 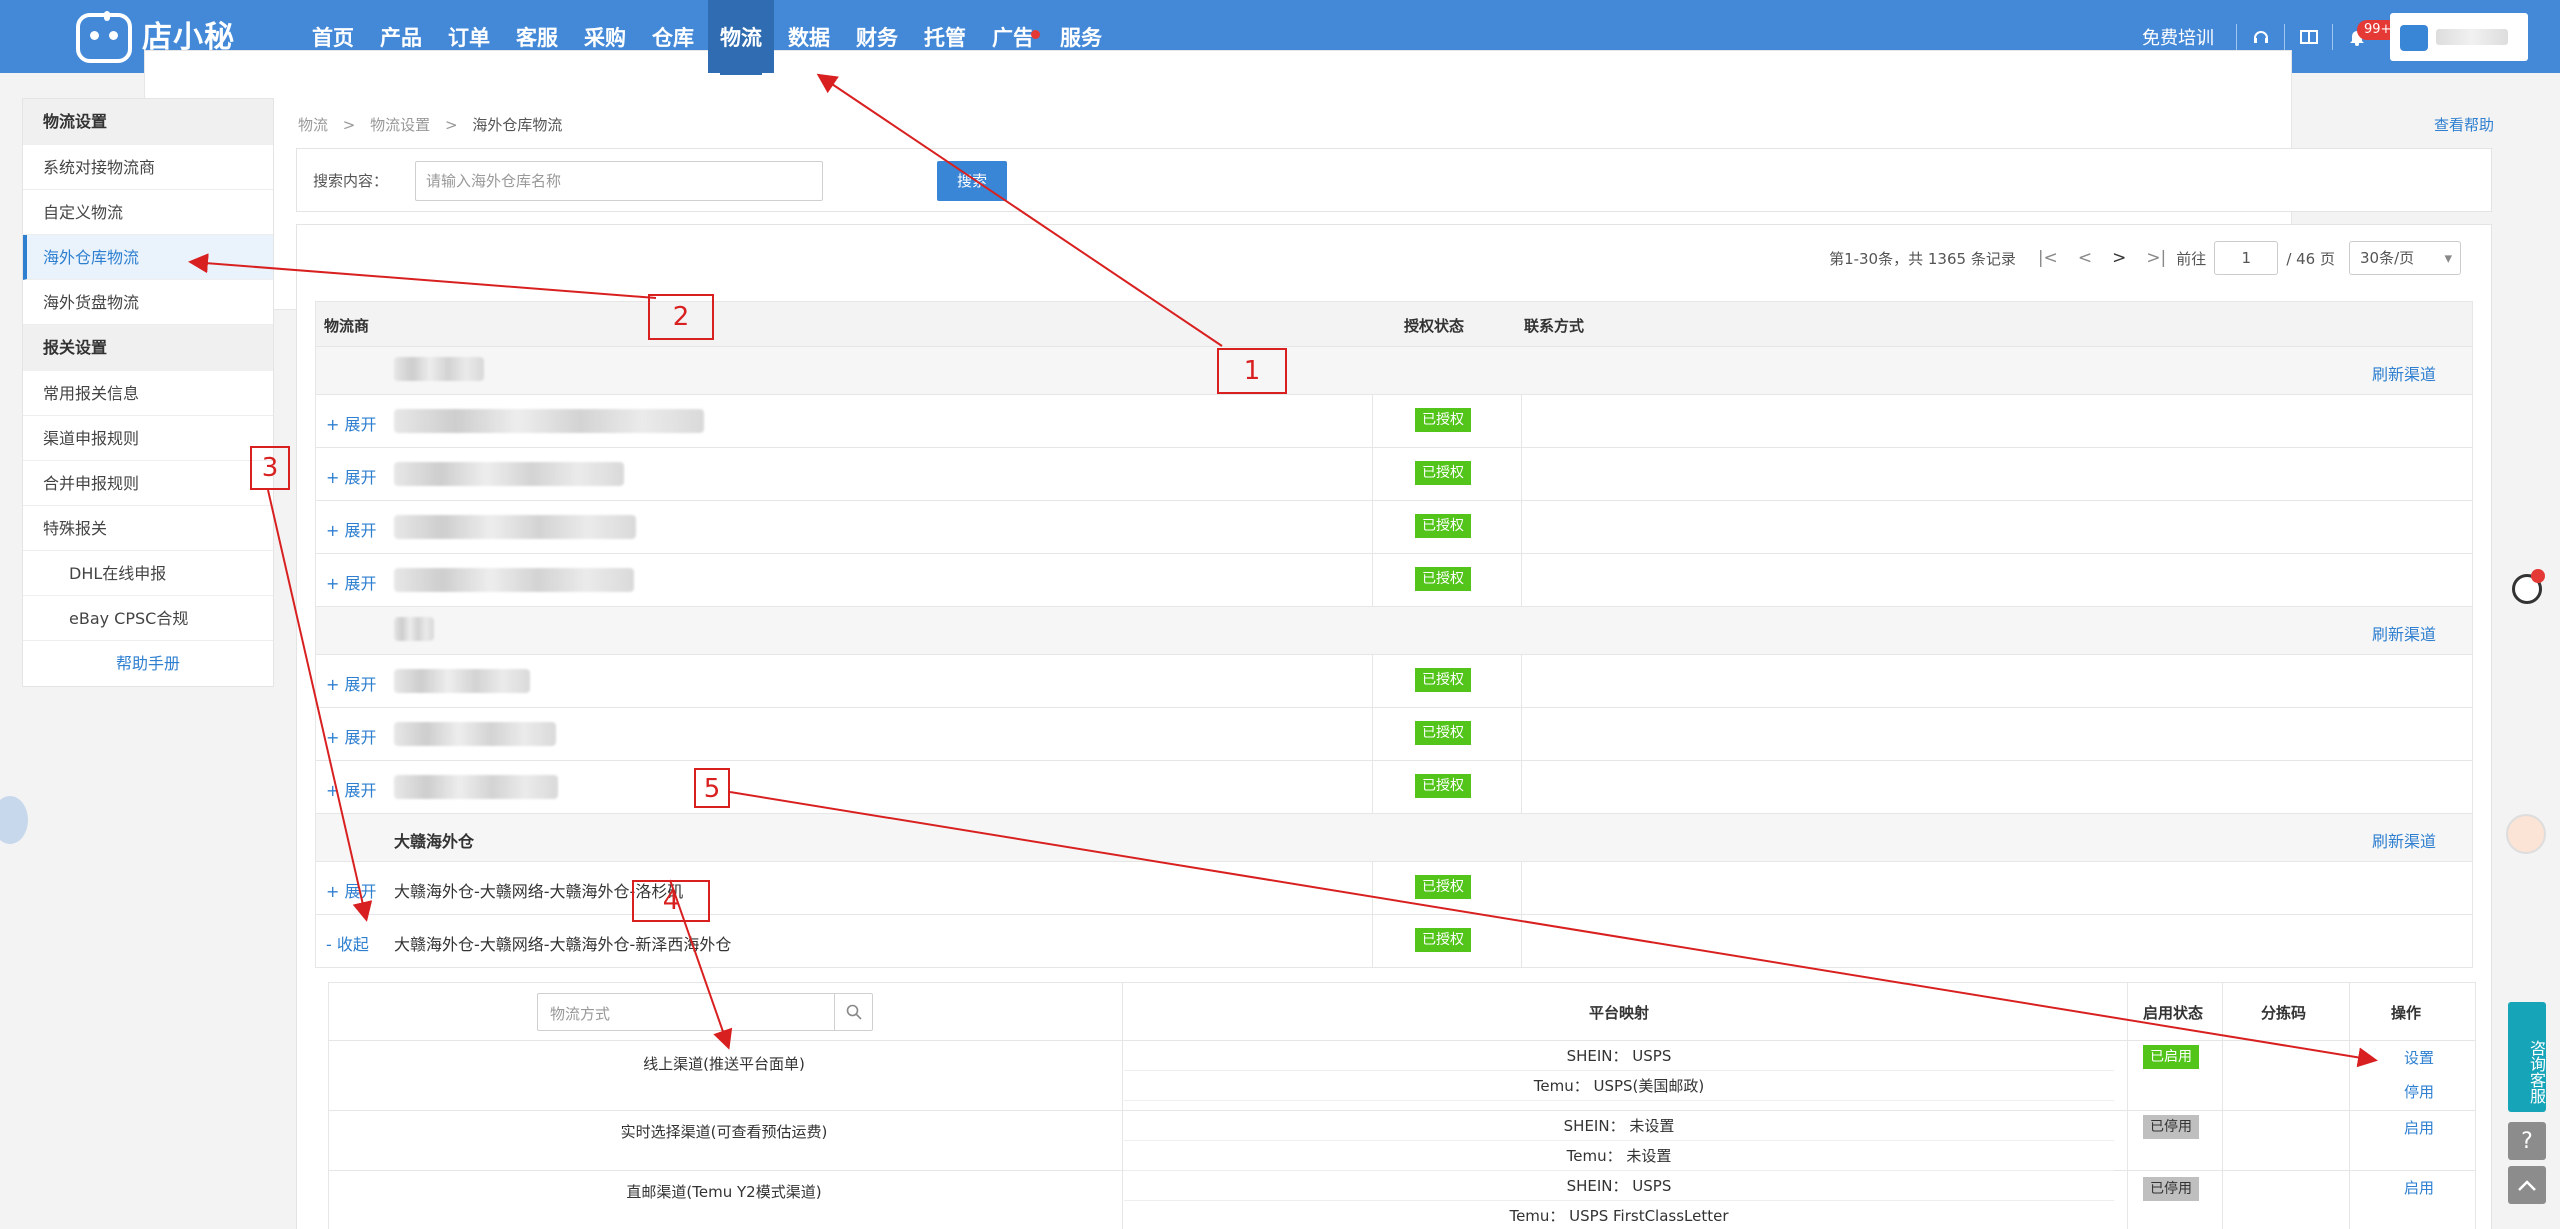 What do you see at coordinates (1619, 1013) in the screenshot?
I see `col-platform-map: 平台映射` at bounding box center [1619, 1013].